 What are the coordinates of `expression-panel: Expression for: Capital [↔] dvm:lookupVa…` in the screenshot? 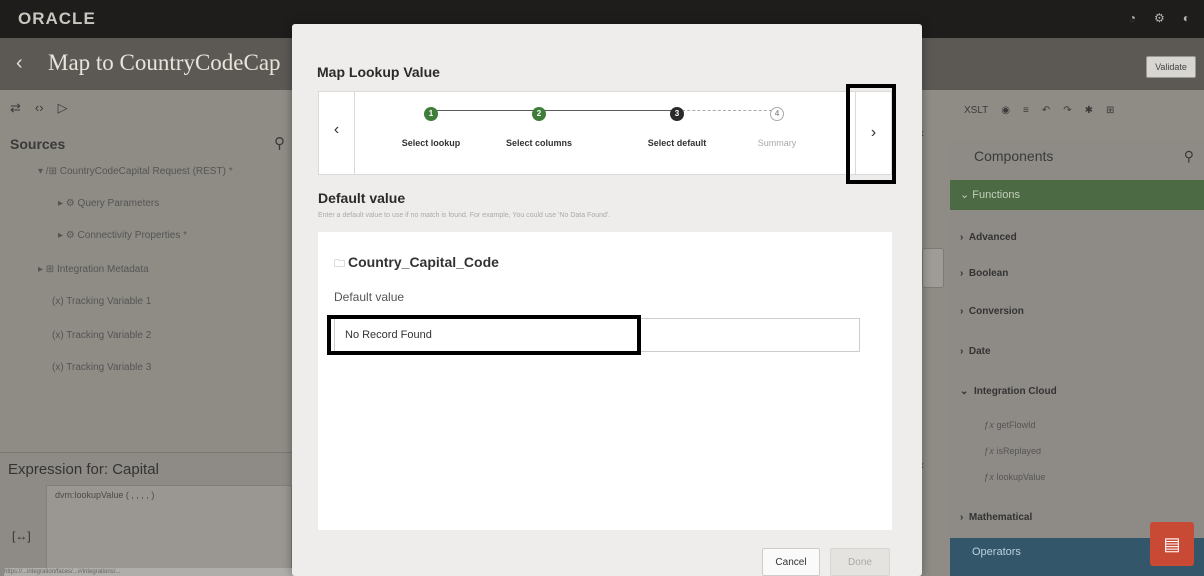 It's located at (146, 514).